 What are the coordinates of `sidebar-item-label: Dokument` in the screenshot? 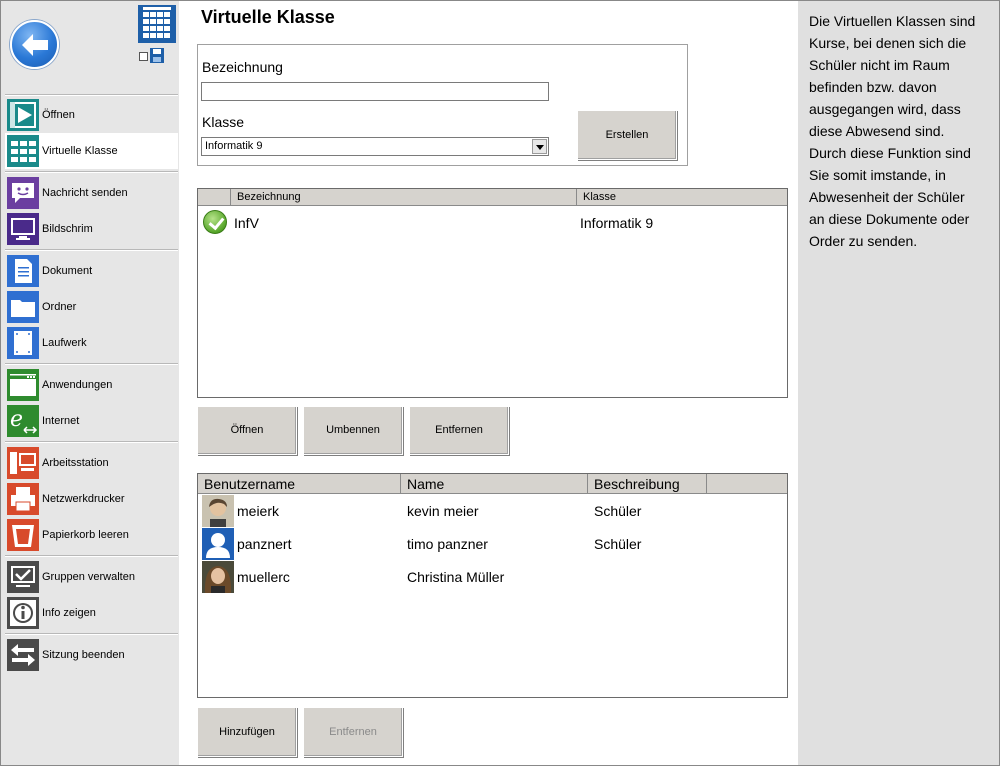 It's located at (67, 271).